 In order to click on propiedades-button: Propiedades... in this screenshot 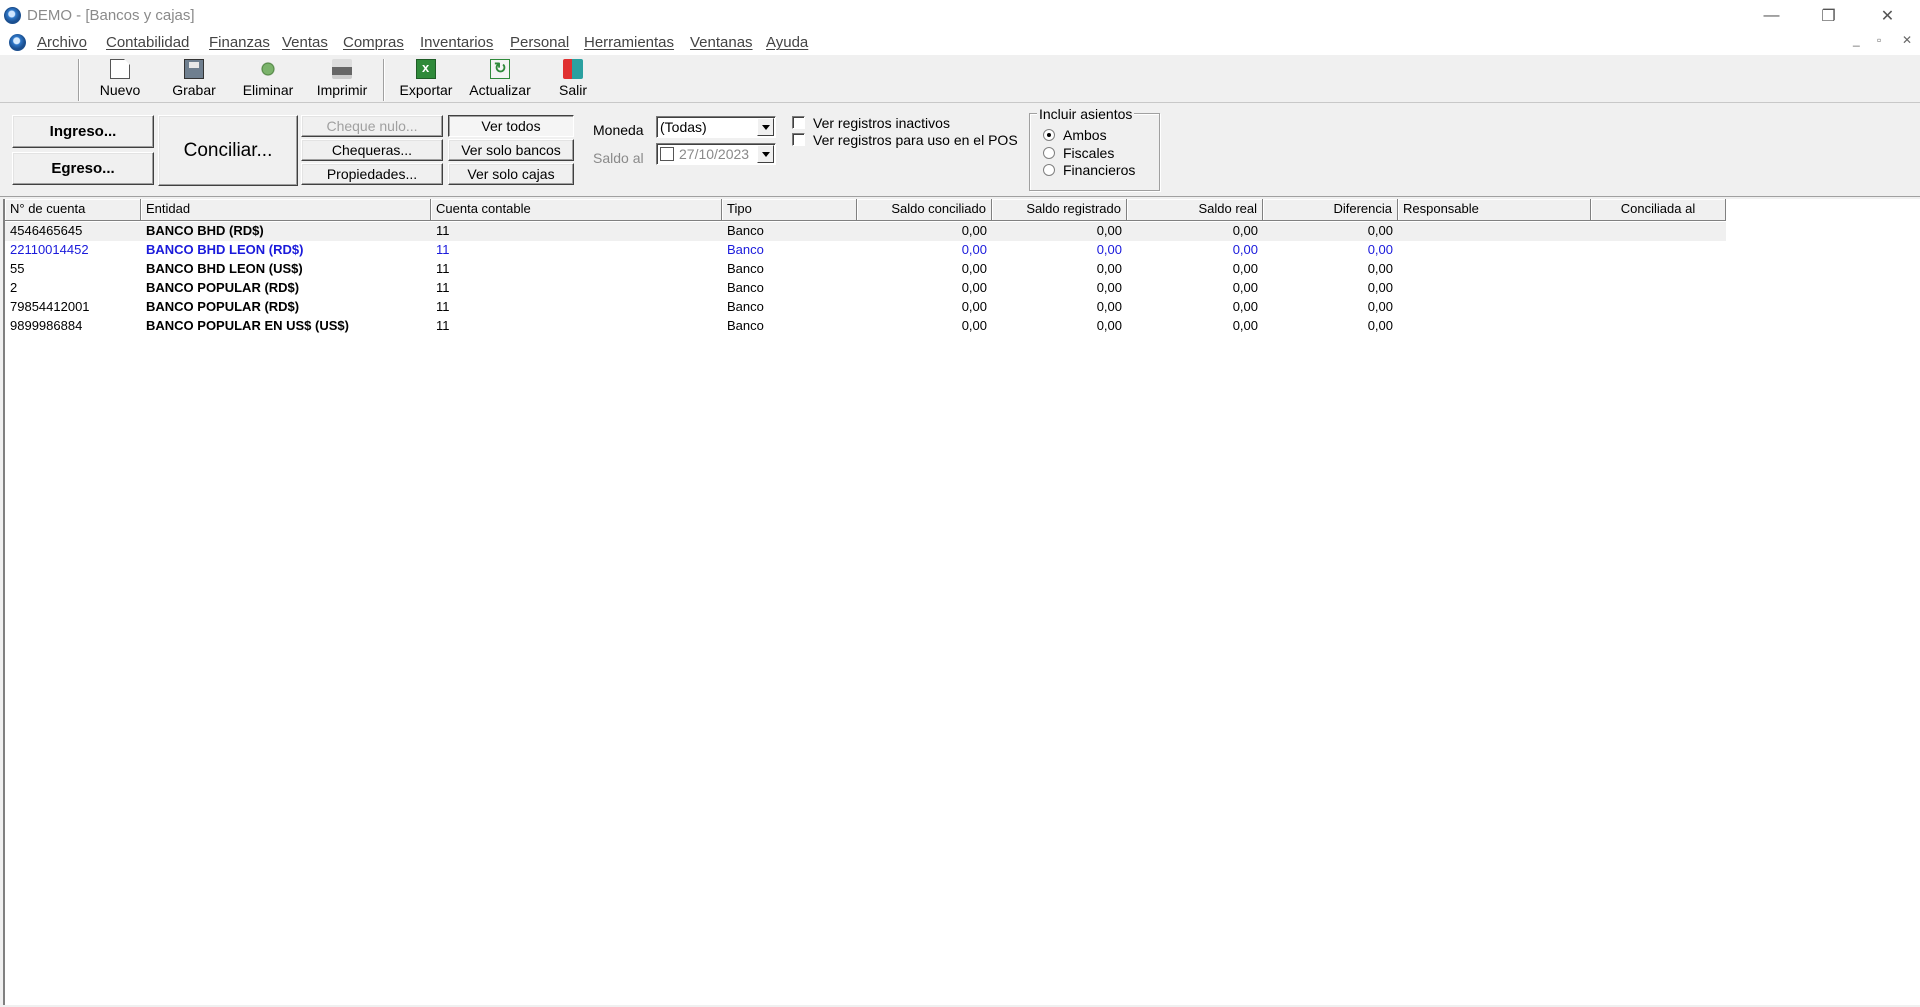, I will do `click(372, 174)`.